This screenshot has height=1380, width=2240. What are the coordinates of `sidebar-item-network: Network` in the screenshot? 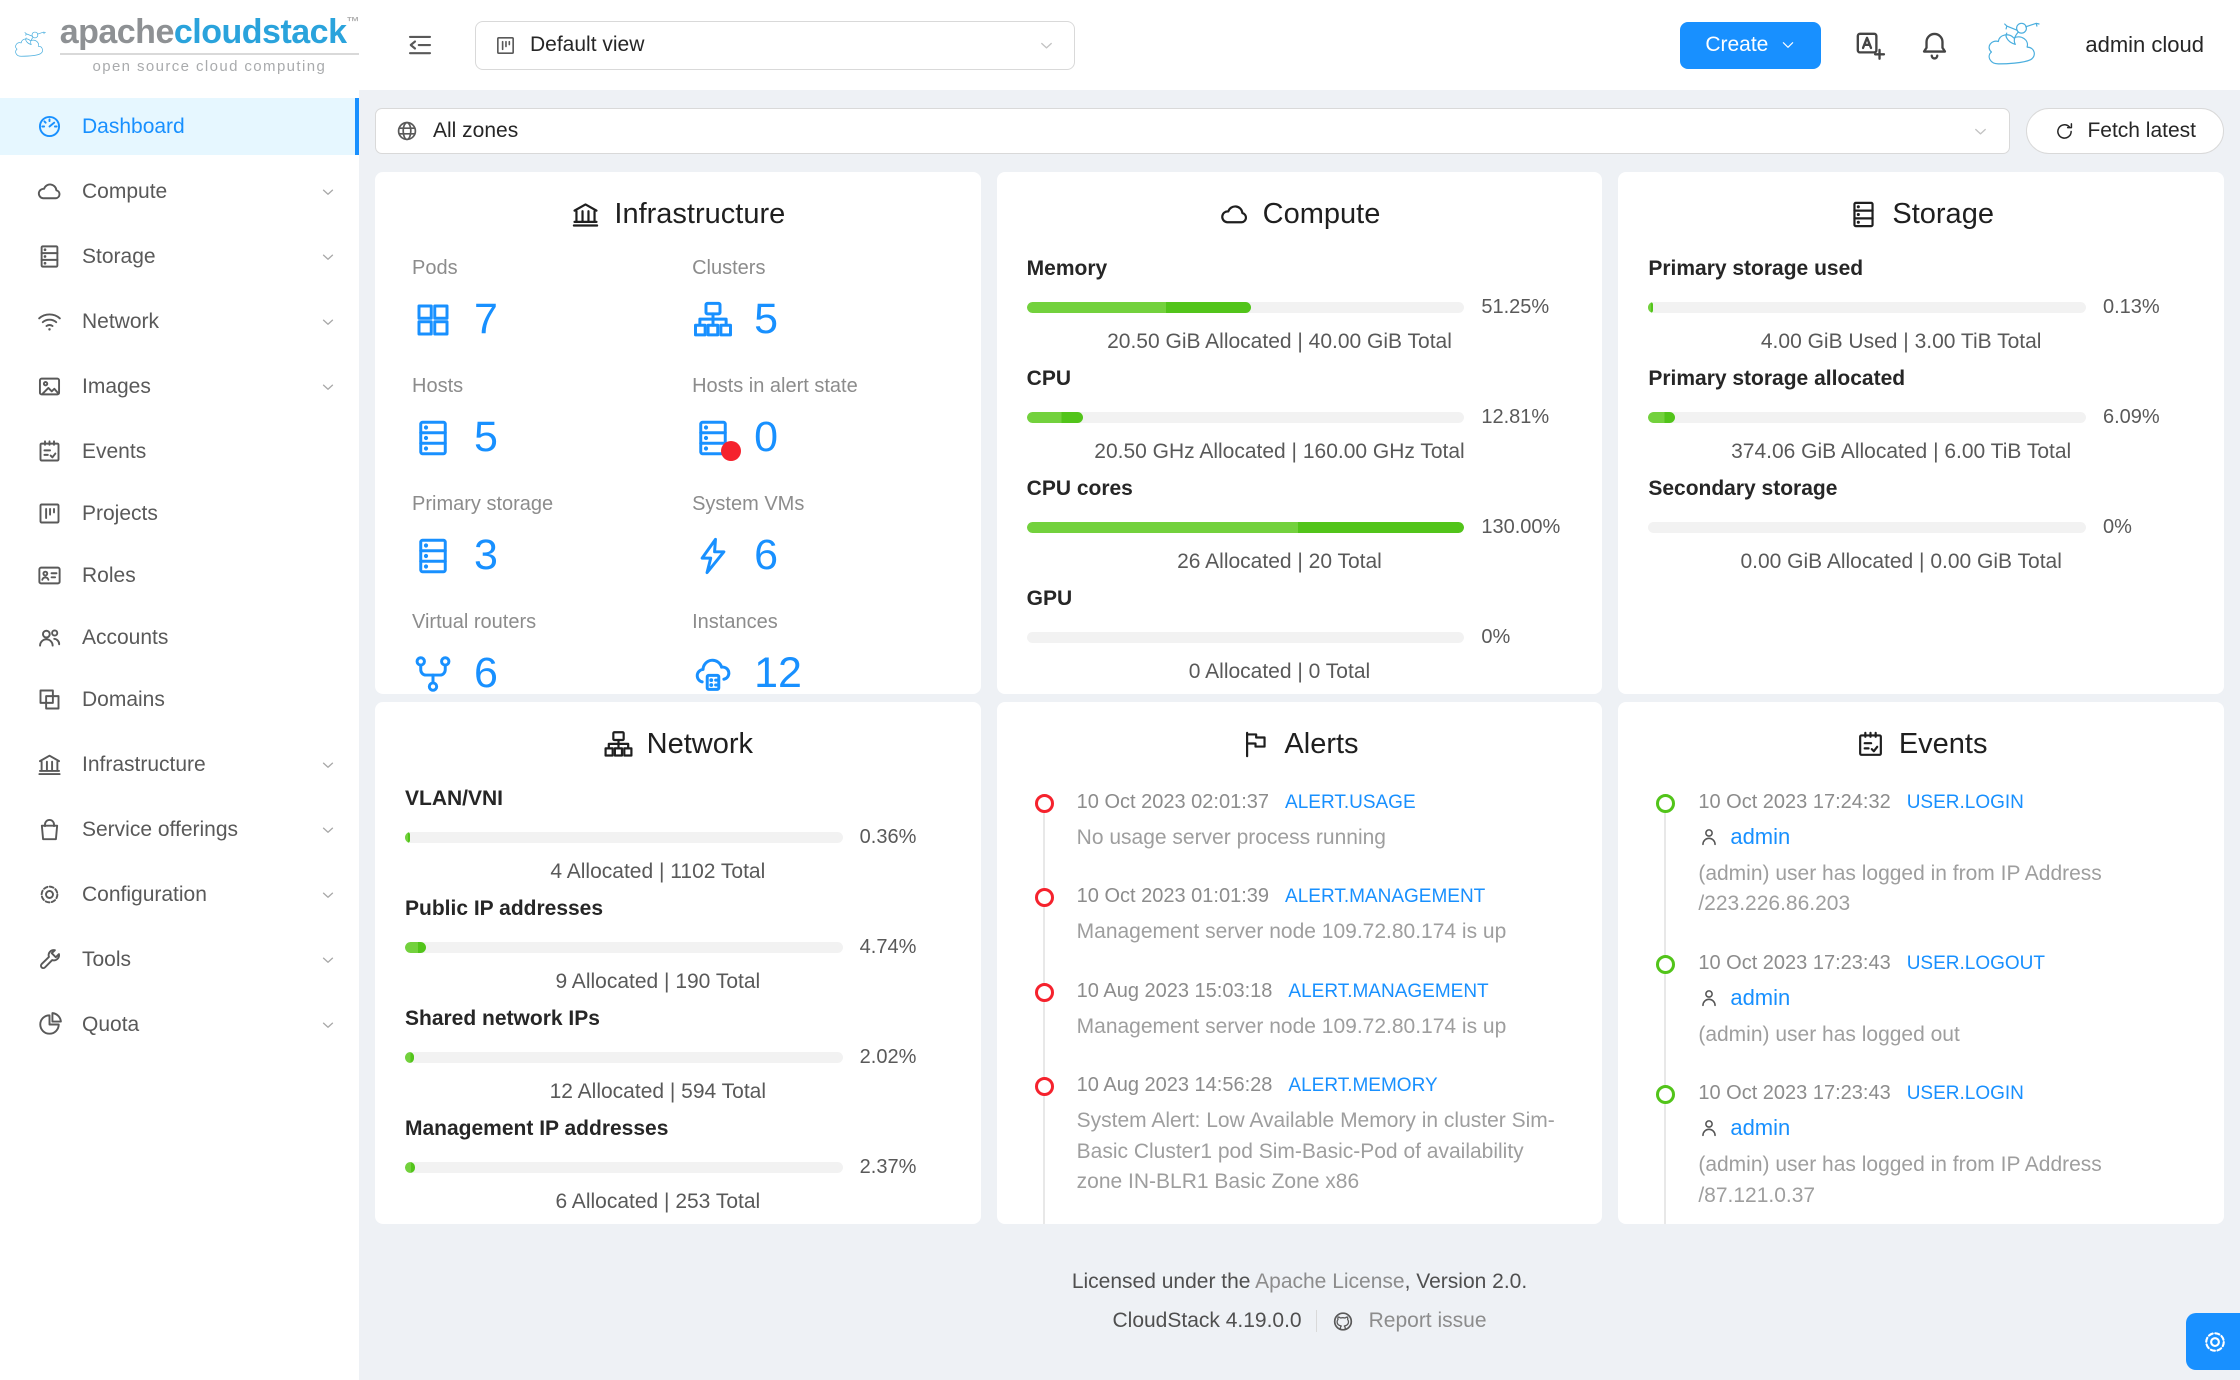 It's located at (179, 321).